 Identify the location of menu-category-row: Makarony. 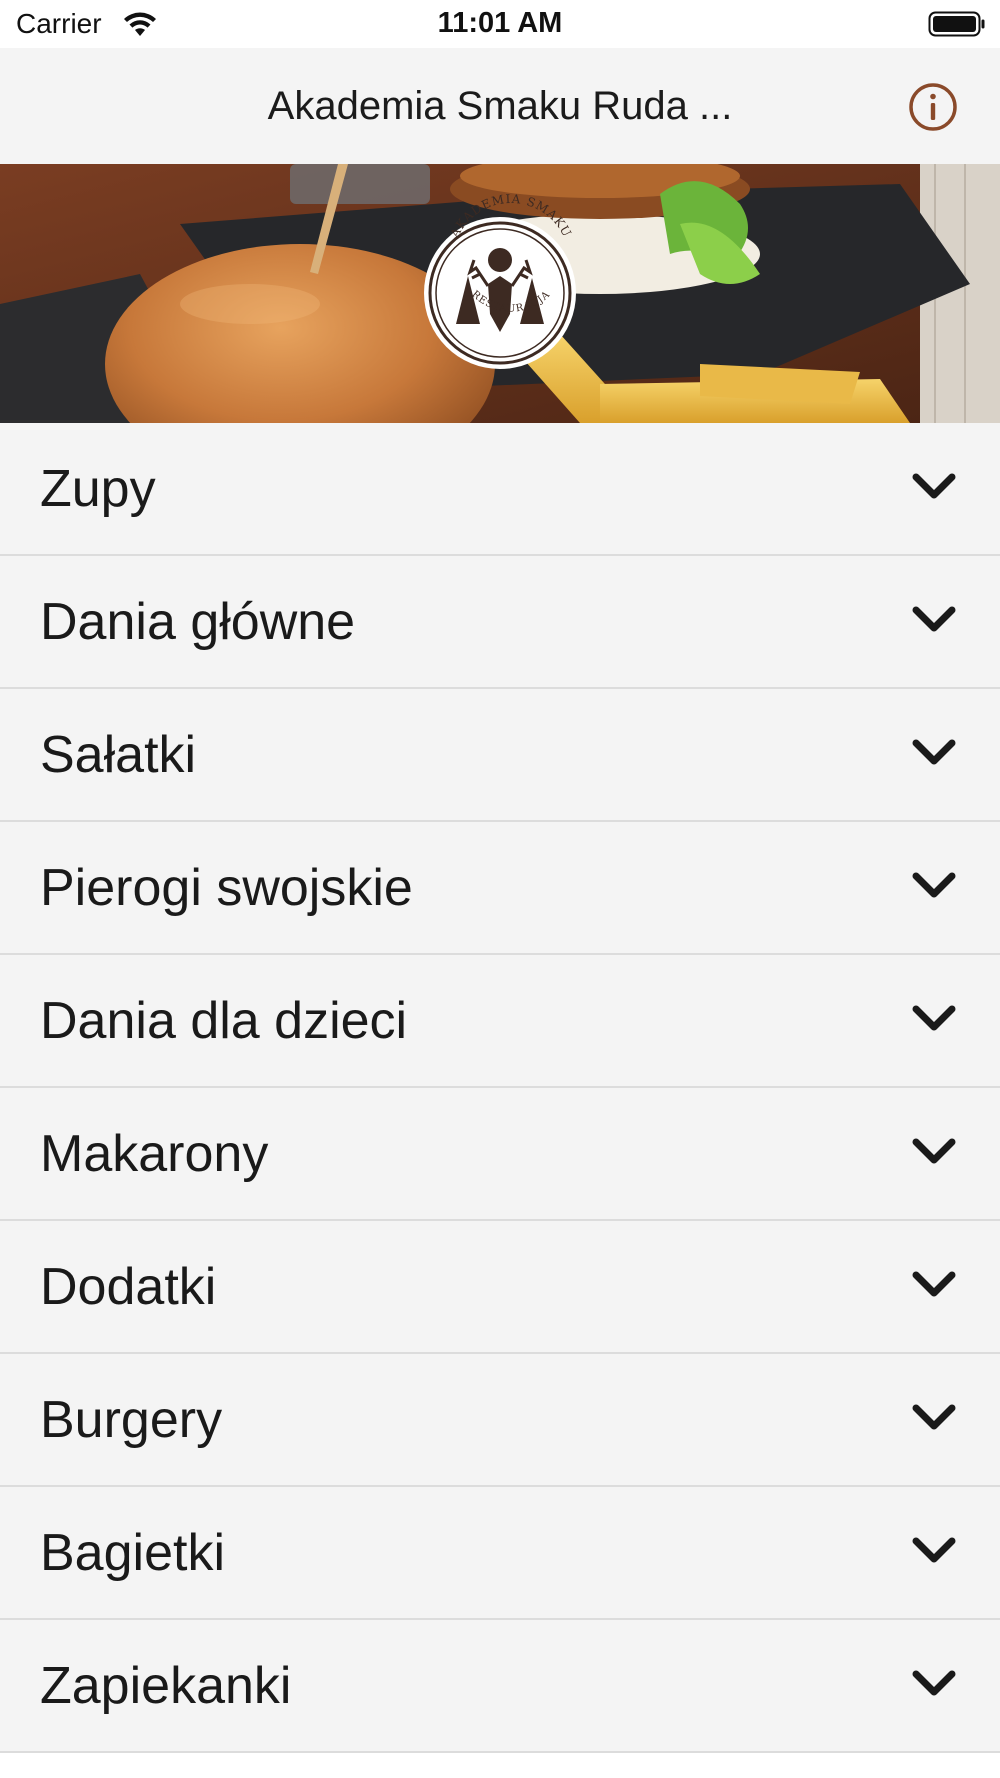
(500, 1154).